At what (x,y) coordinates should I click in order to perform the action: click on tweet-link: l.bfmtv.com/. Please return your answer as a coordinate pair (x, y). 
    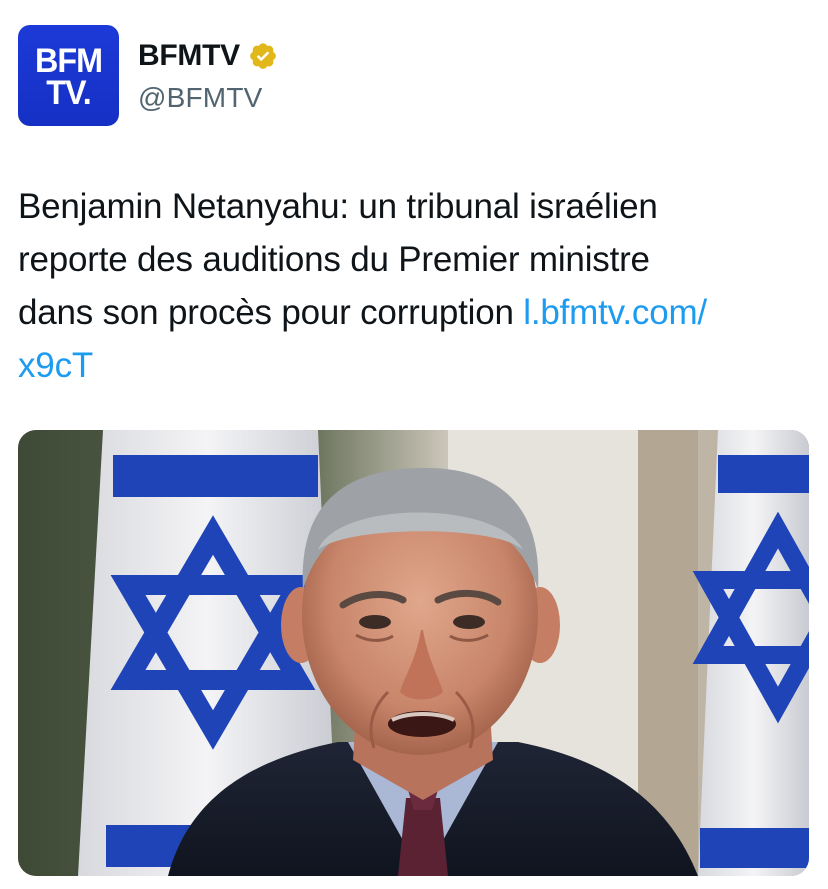
    Looking at the image, I should click on (615, 312).